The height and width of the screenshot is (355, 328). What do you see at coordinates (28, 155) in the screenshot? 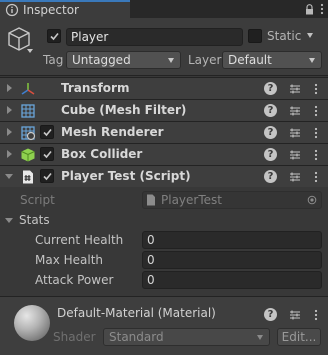
I see `box-collider-icon` at bounding box center [28, 155].